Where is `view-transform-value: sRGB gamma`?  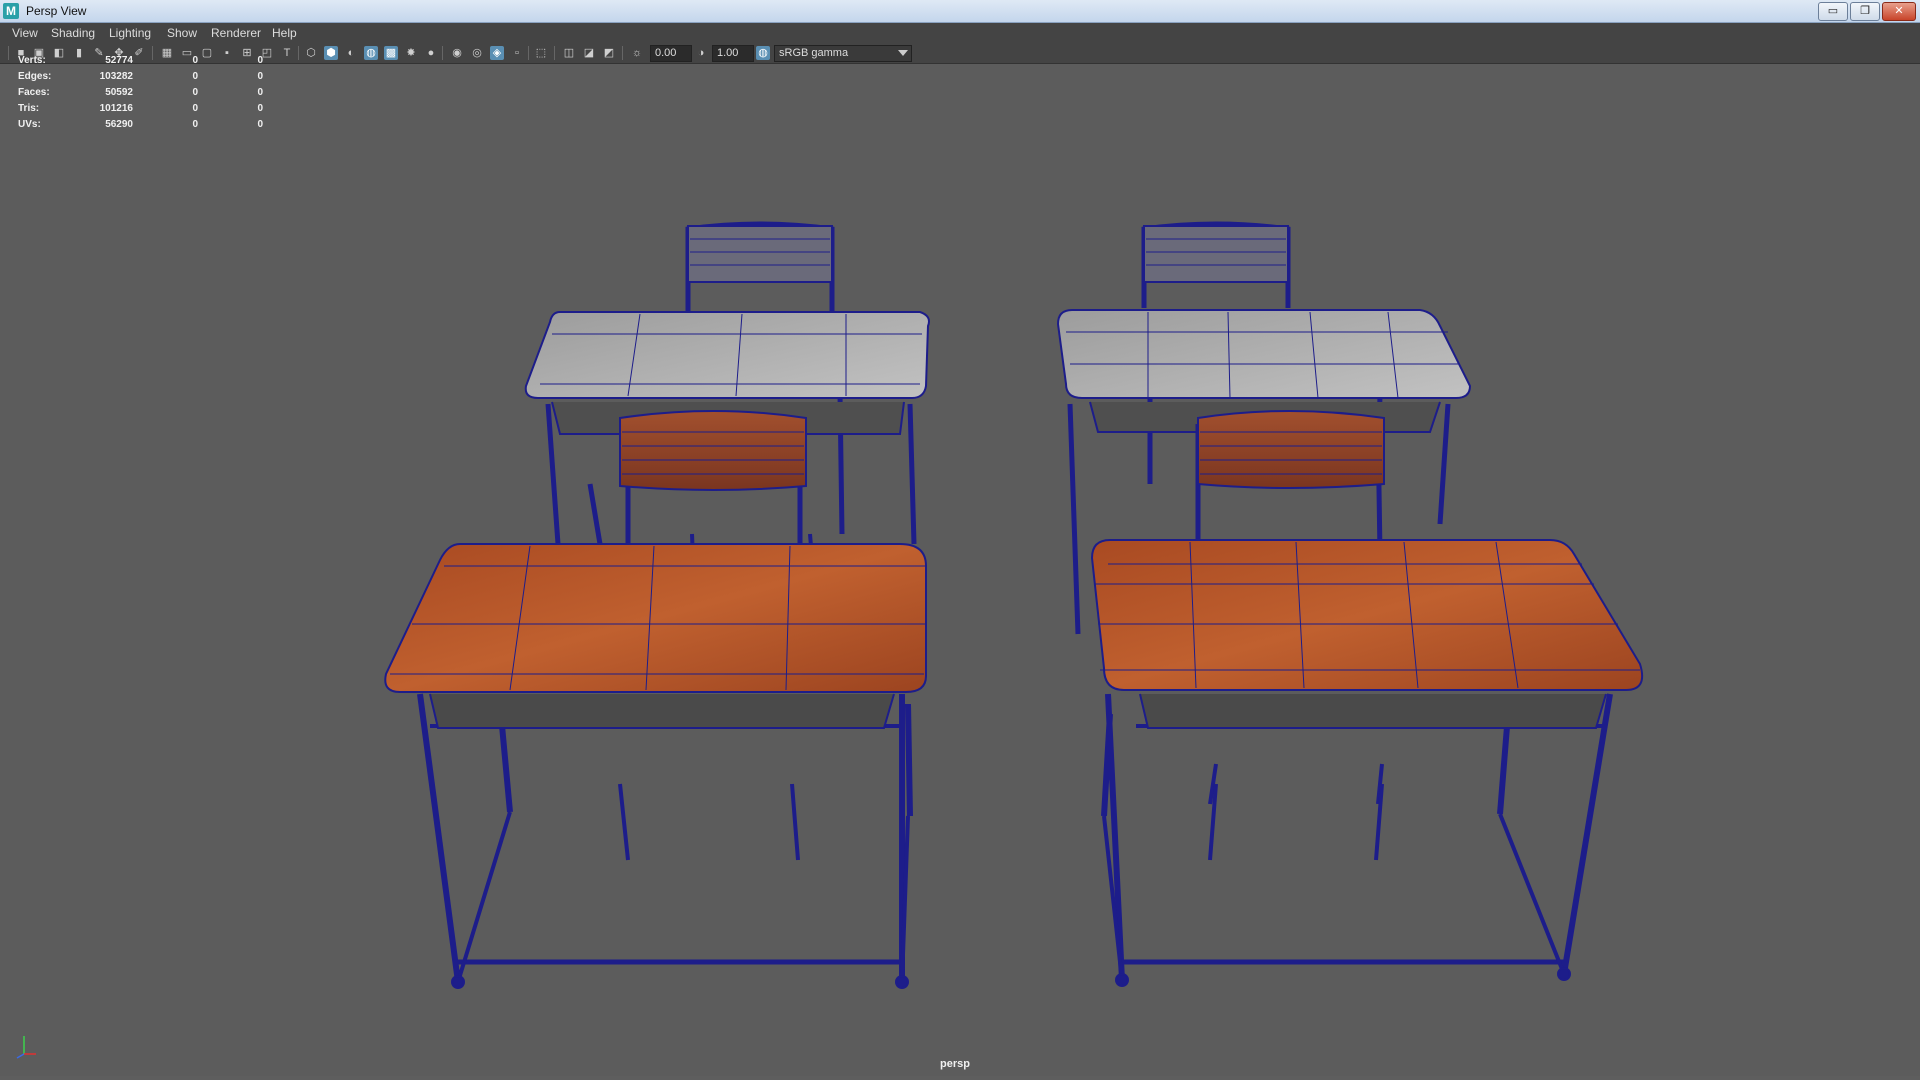
view-transform-value: sRGB gamma is located at coordinates (814, 53).